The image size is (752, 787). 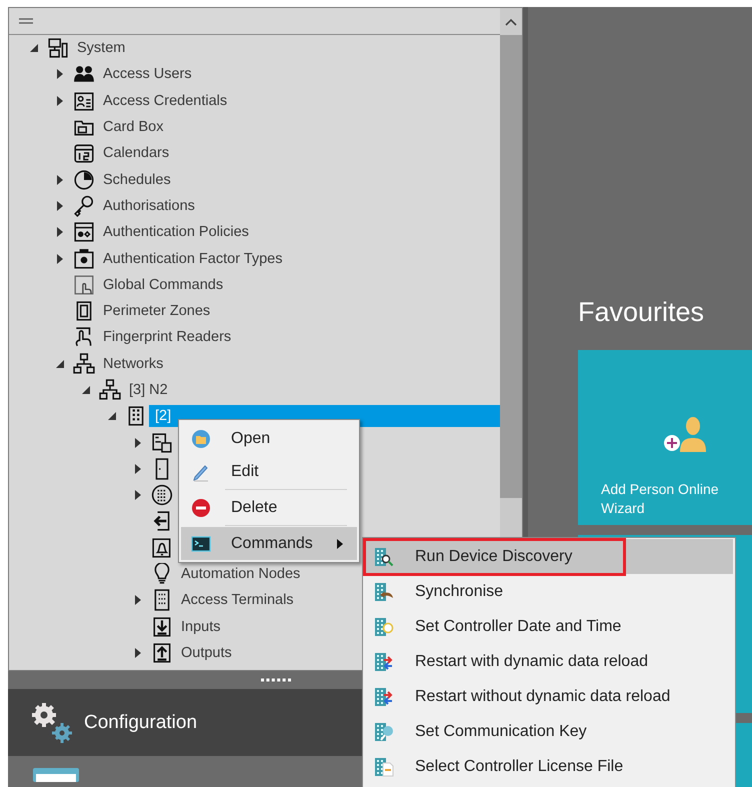 What do you see at coordinates (52, 722) in the screenshot?
I see `gears-icon` at bounding box center [52, 722].